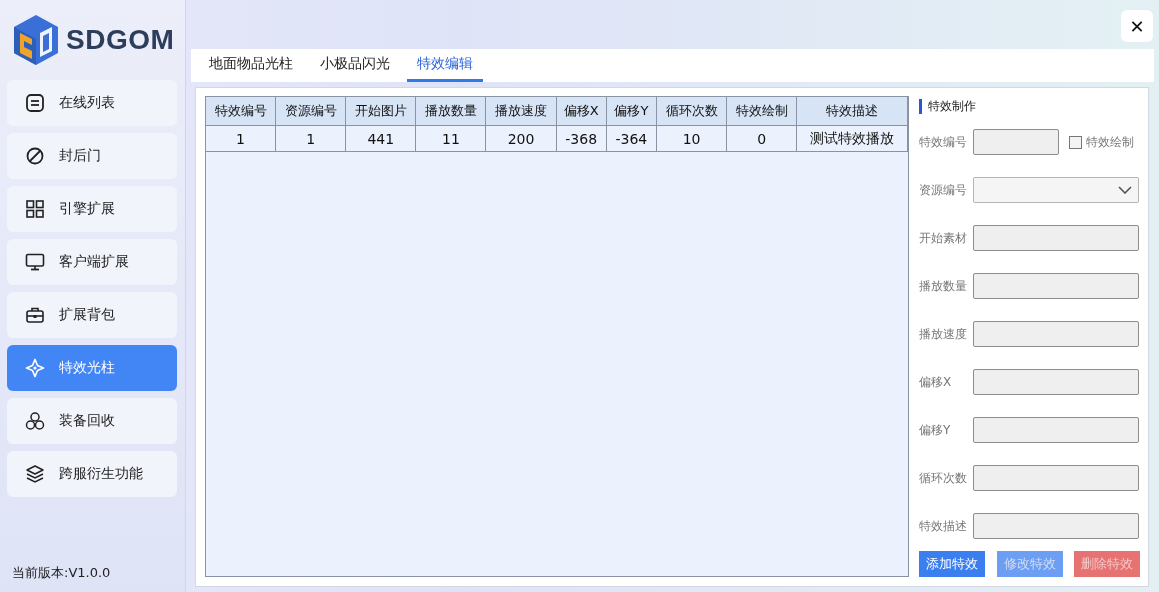 The width and height of the screenshot is (1159, 592). I want to click on chevron-down-icon, so click(1125, 190).